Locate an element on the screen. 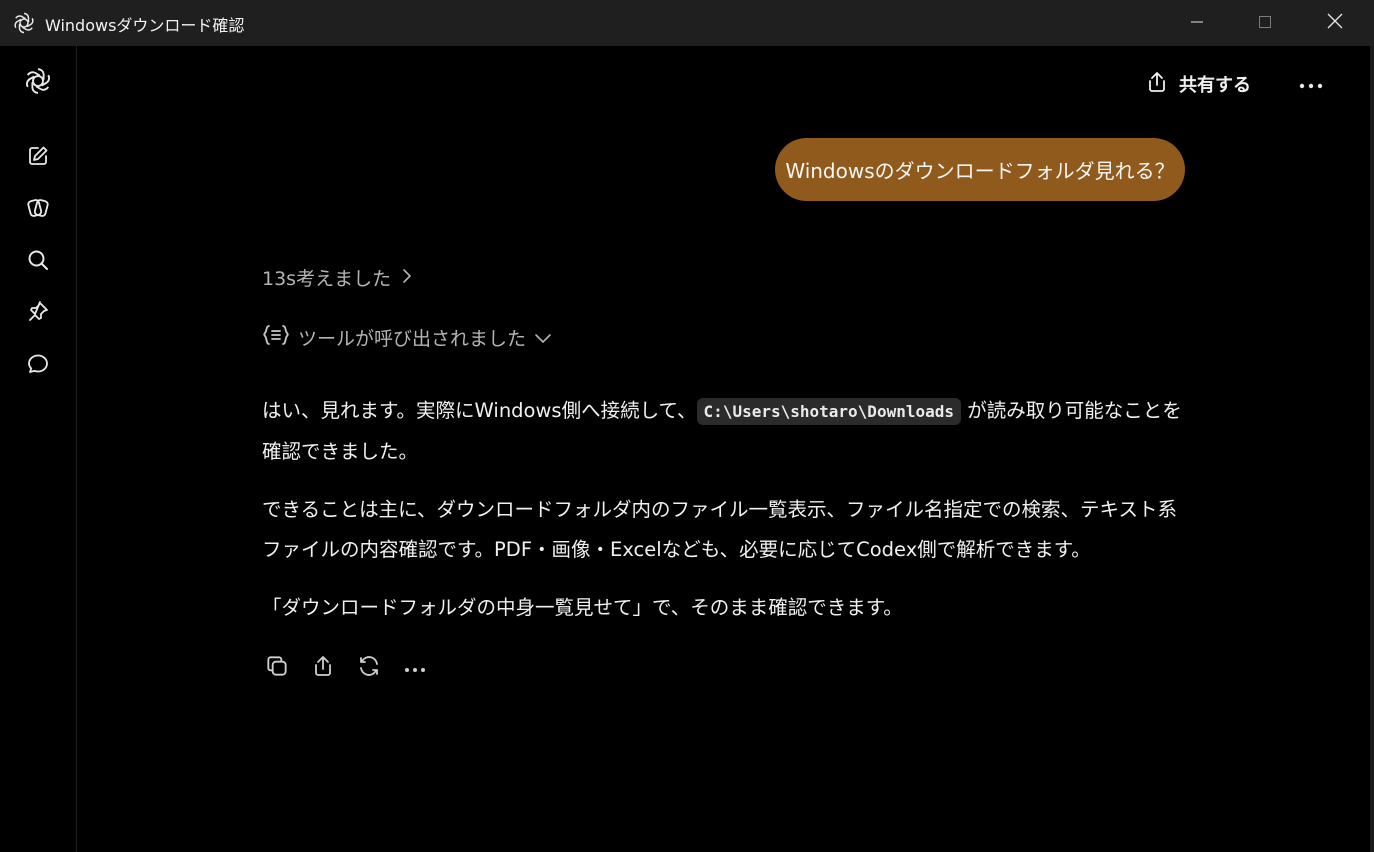  inline-code-path: C:\Users\shotaro\Downloads is located at coordinates (828, 411).